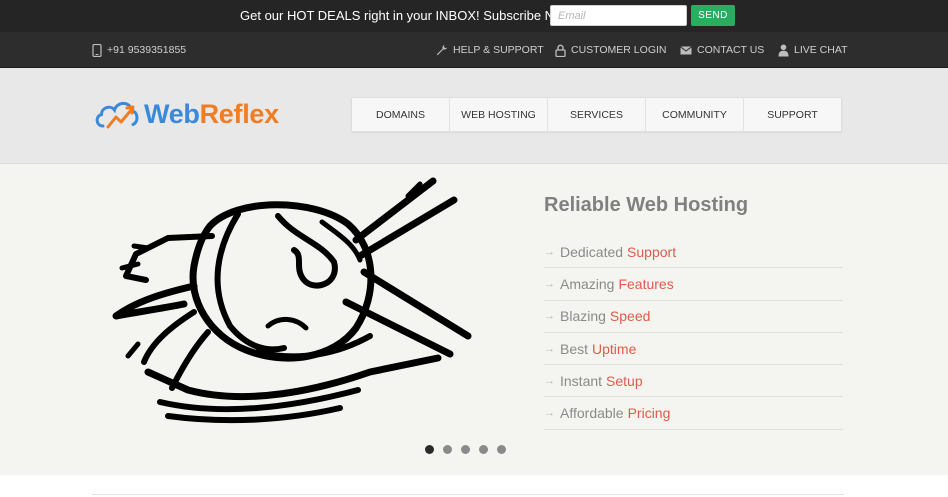  Describe the element at coordinates (619, 50) in the screenshot. I see `customer-login-label: CUSTOMER LOGIN` at that location.